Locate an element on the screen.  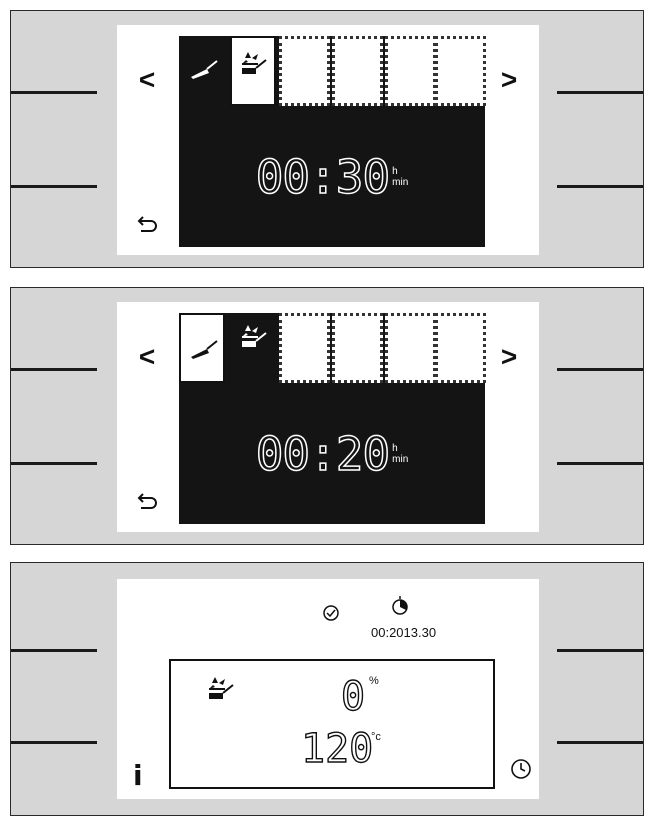
duration-value: 00:20 is located at coordinates (323, 454).